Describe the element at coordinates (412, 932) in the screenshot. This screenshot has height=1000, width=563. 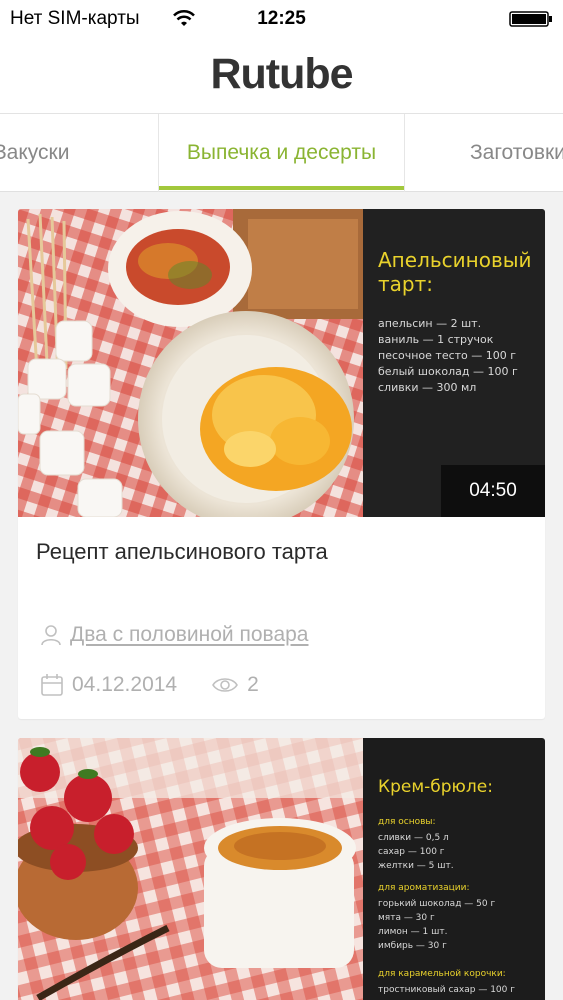
I see `ingredient-line: лимон — 1 шт.` at that location.